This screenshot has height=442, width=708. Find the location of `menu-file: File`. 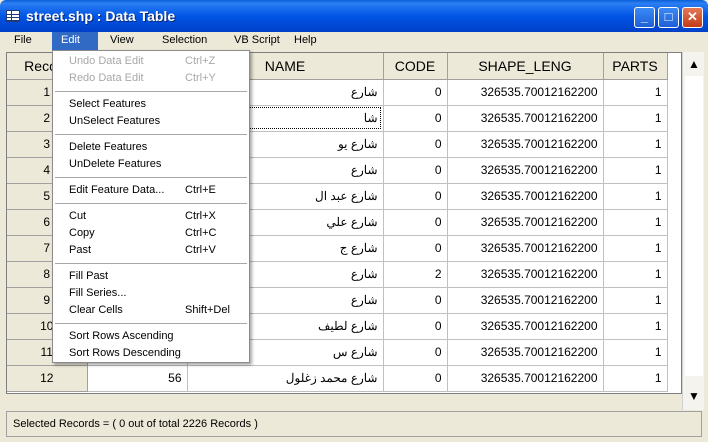

menu-file: File is located at coordinates (23, 41).